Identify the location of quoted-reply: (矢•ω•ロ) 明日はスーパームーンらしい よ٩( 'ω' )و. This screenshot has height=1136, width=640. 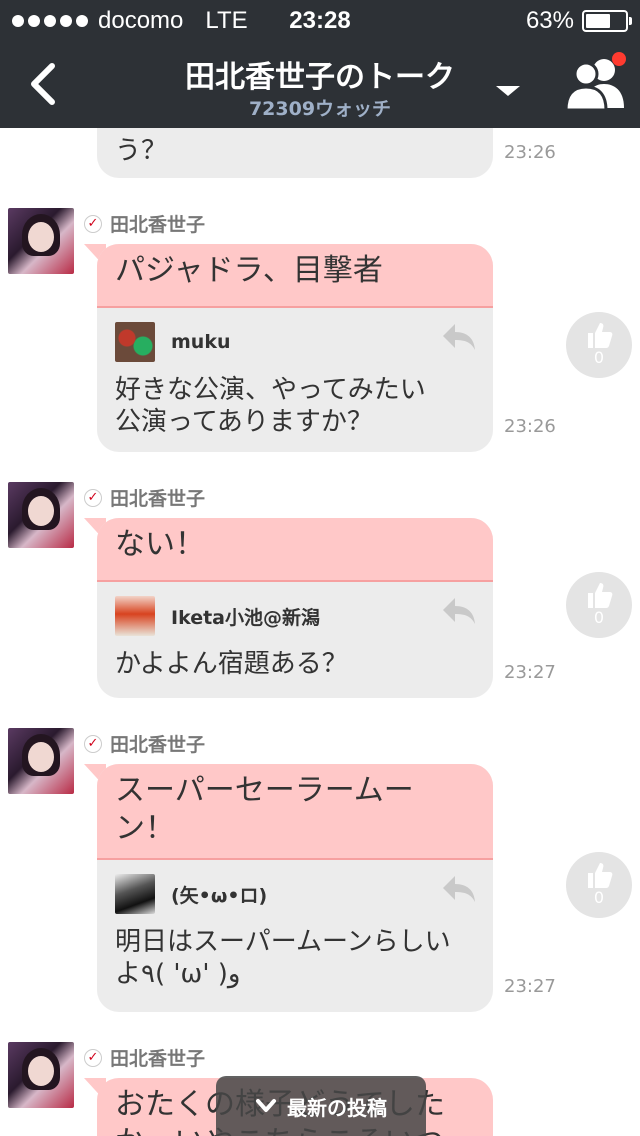
(295, 931).